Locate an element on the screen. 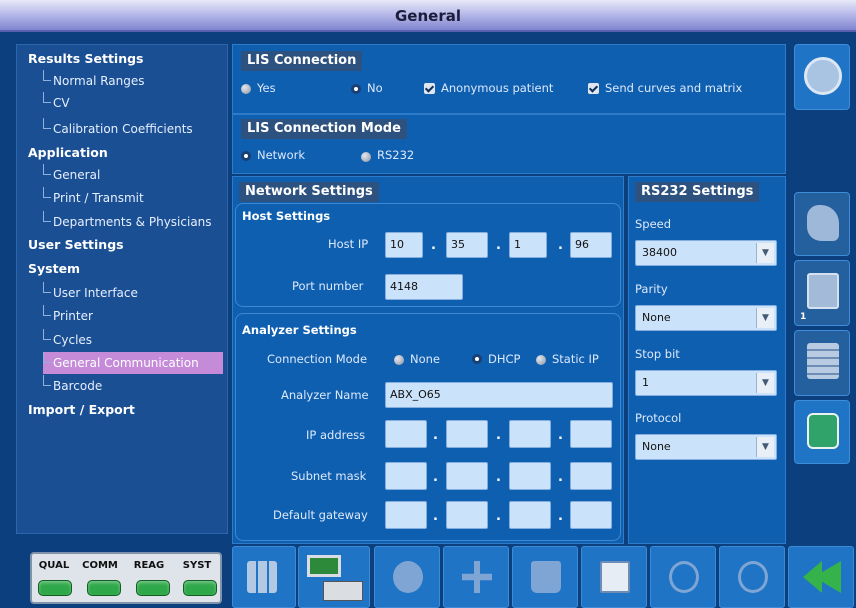  host-ip-octet-4: 96 is located at coordinates (591, 245).